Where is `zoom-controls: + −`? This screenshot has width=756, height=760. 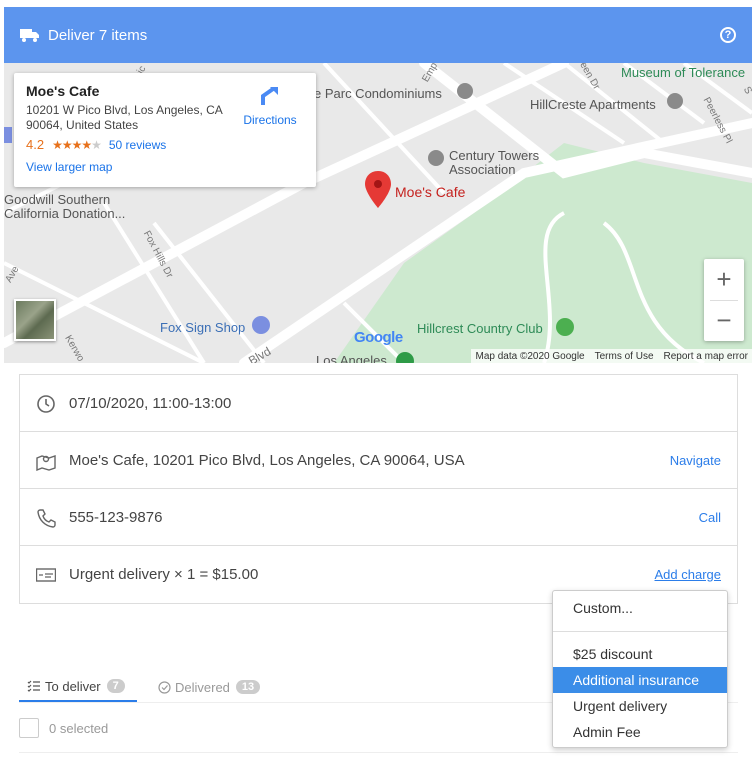
zoom-controls: + − is located at coordinates (724, 300).